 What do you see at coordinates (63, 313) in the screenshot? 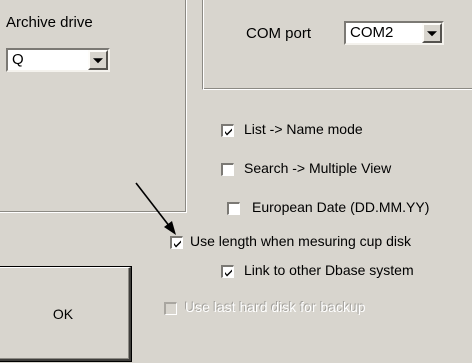
I see `ok-button-label: OK` at bounding box center [63, 313].